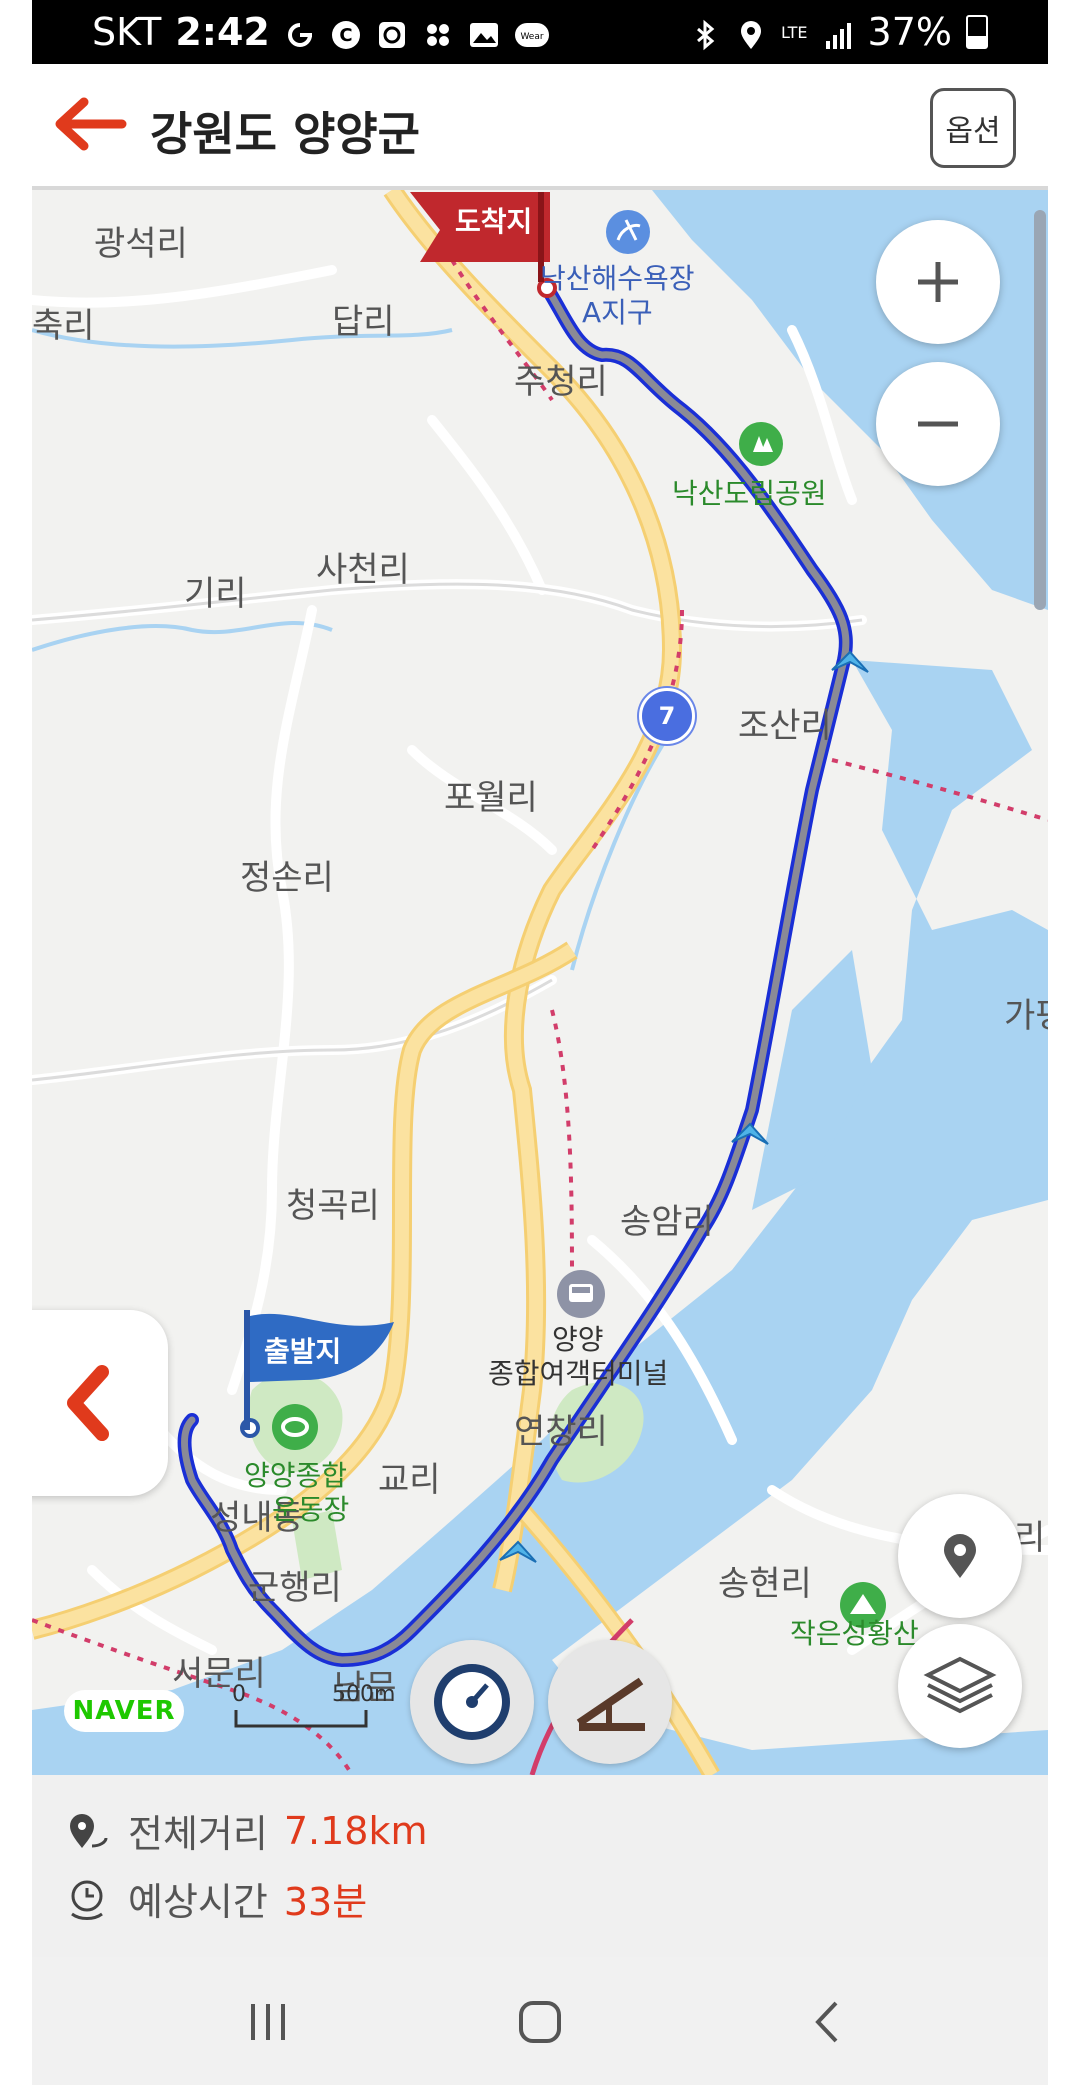 This screenshot has width=1080, height=2085. I want to click on place-label: 사천리, so click(363, 570).